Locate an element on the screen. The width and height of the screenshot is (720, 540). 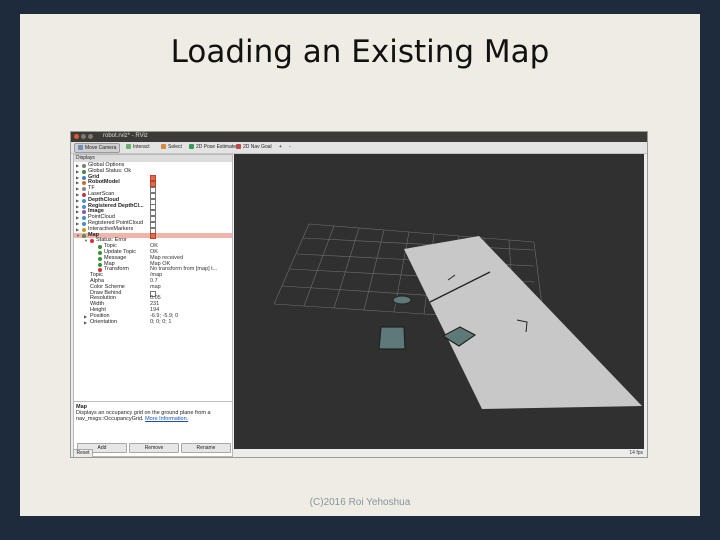
move-camera-icon is located at coordinates (80, 147).